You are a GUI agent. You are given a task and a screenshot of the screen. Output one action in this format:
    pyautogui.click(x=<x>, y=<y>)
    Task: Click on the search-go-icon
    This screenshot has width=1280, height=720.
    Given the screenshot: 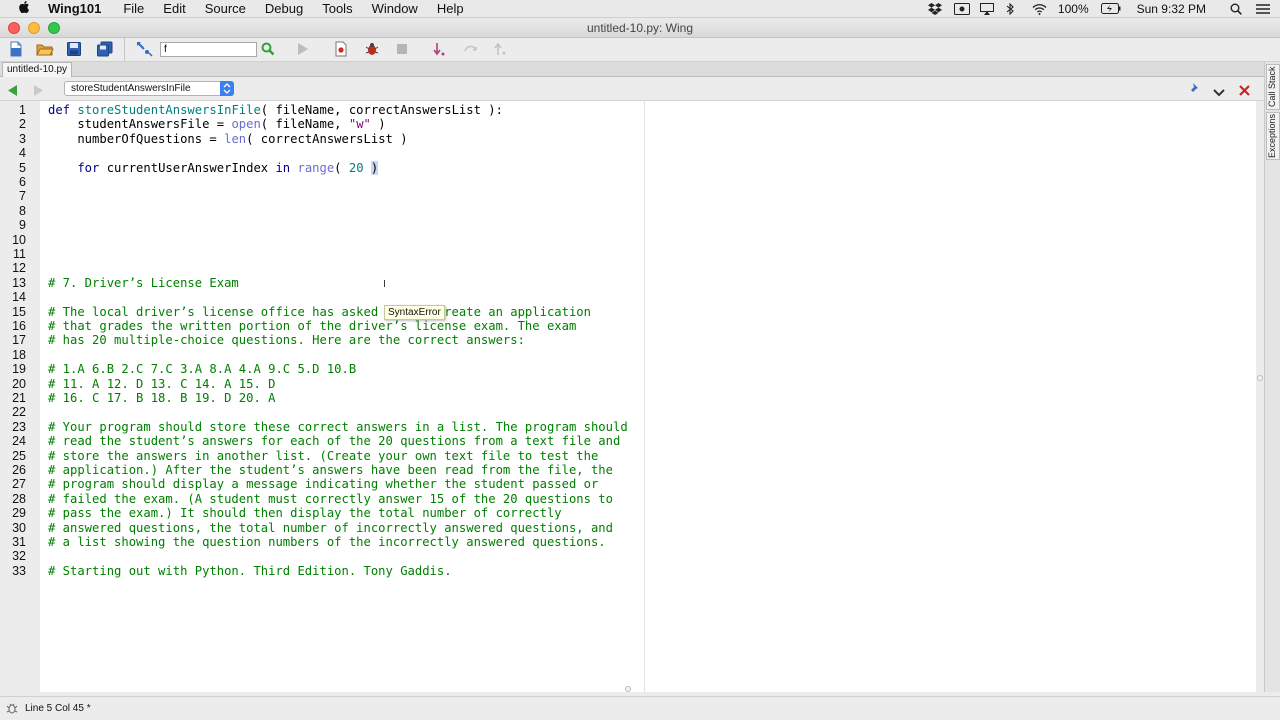 What is the action you would take?
    pyautogui.click(x=268, y=49)
    